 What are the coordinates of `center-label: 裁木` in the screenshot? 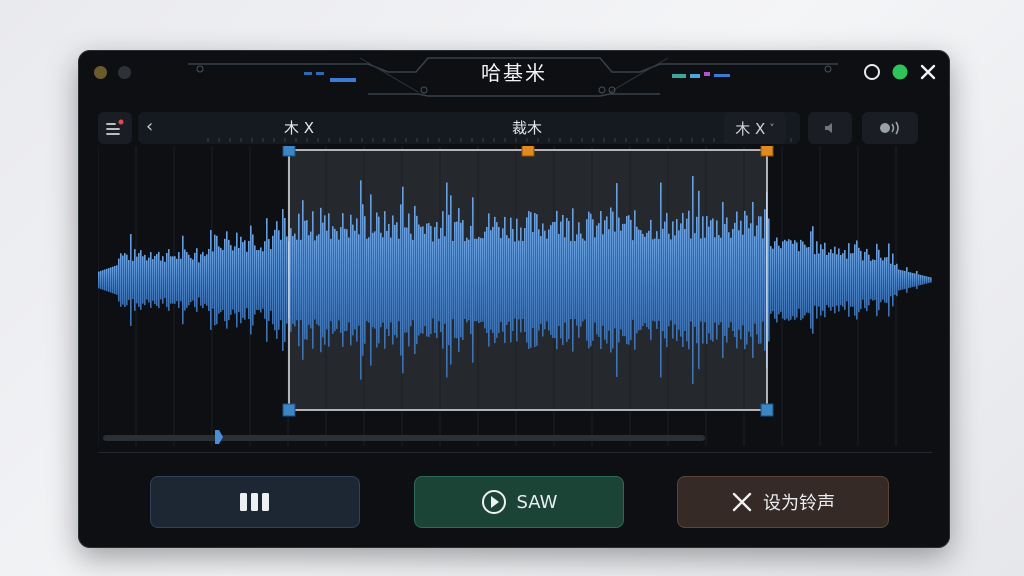 It's located at (527, 128).